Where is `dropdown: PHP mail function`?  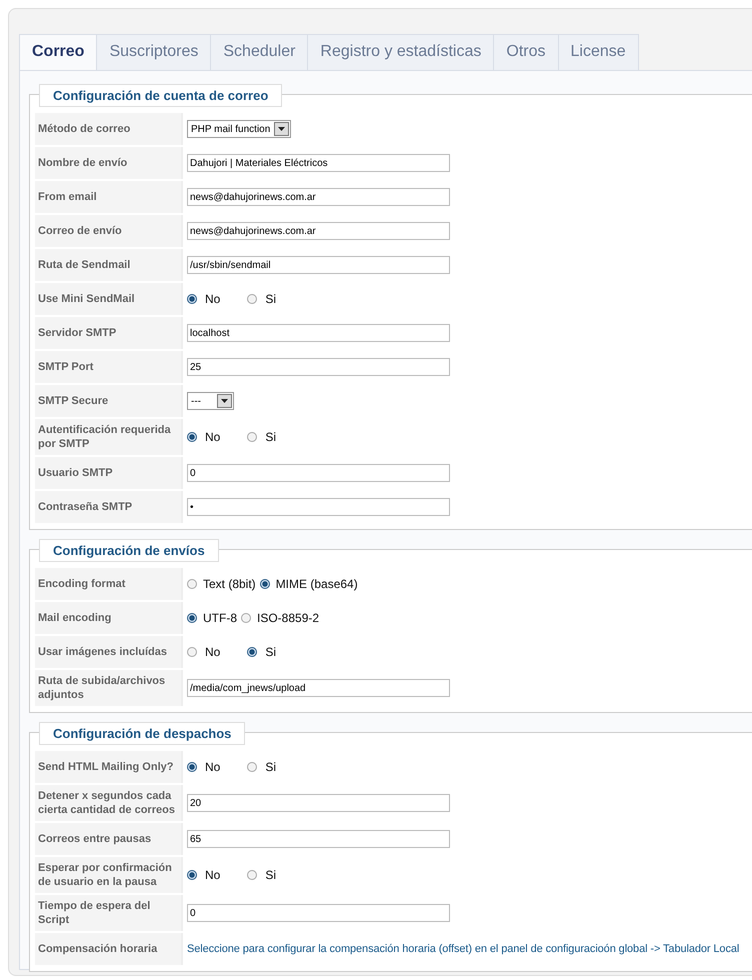 dropdown: PHP mail function is located at coordinates (239, 129).